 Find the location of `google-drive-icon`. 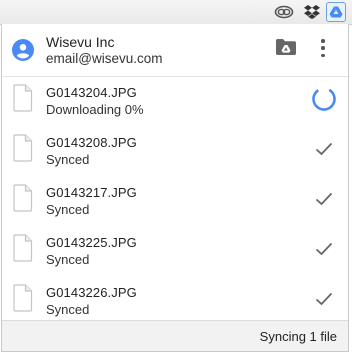

google-drive-icon is located at coordinates (336, 12).